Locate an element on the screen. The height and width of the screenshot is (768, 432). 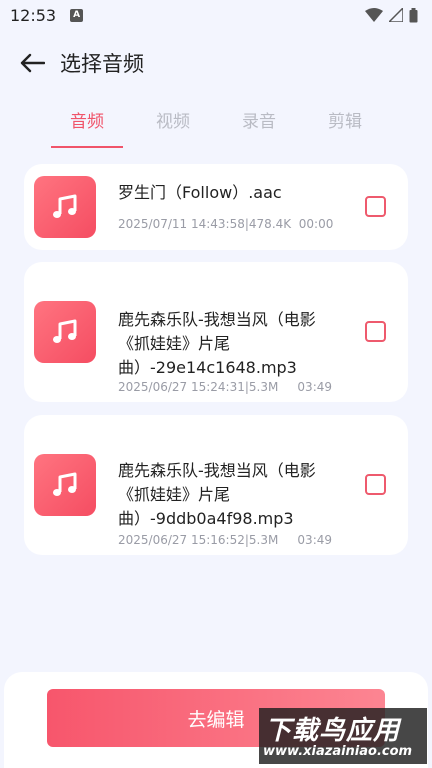
tab-recording-label: 录音 is located at coordinates (259, 122).